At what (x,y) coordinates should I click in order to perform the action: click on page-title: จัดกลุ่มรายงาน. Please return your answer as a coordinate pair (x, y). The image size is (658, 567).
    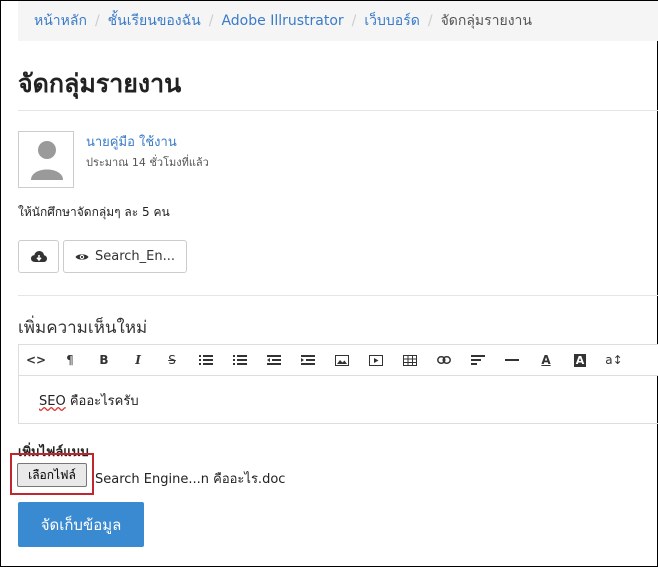
    Looking at the image, I should click on (100, 83).